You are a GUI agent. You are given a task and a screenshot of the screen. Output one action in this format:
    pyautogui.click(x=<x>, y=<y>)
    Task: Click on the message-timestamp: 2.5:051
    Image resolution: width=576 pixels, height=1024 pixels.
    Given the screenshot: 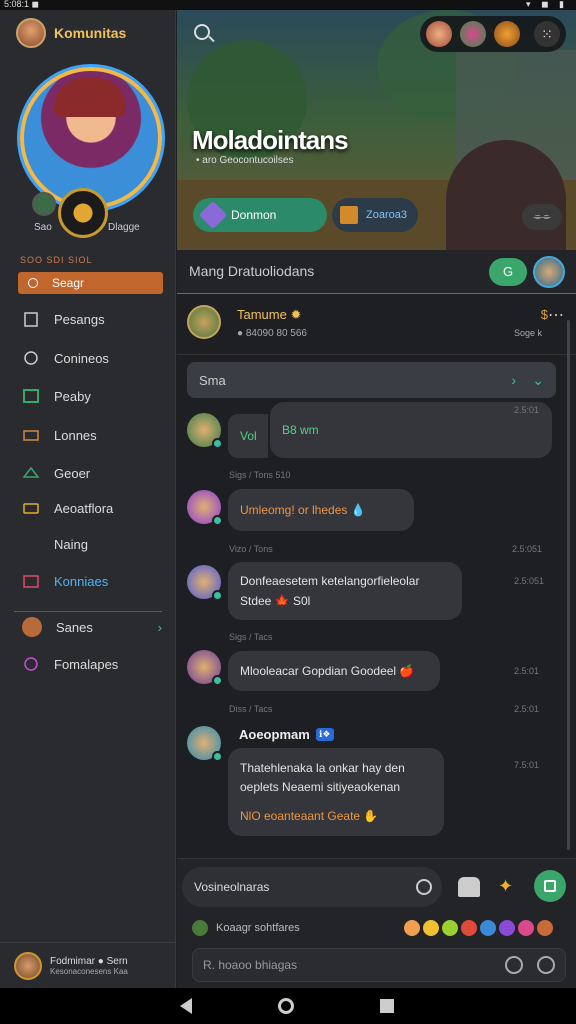 What is the action you would take?
    pyautogui.click(x=527, y=549)
    